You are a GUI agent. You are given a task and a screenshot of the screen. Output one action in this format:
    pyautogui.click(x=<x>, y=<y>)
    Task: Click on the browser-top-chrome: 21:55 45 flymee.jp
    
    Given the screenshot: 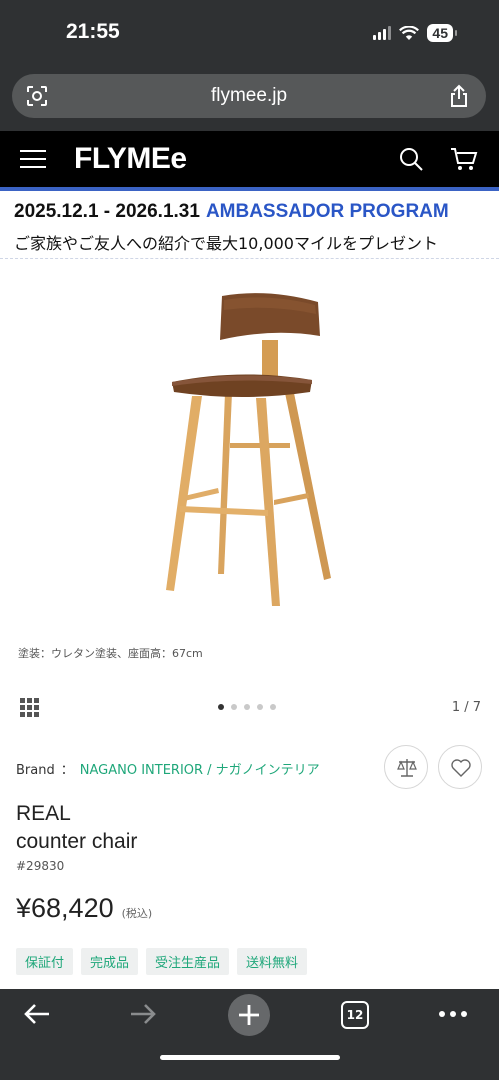 What is the action you would take?
    pyautogui.click(x=249, y=65)
    